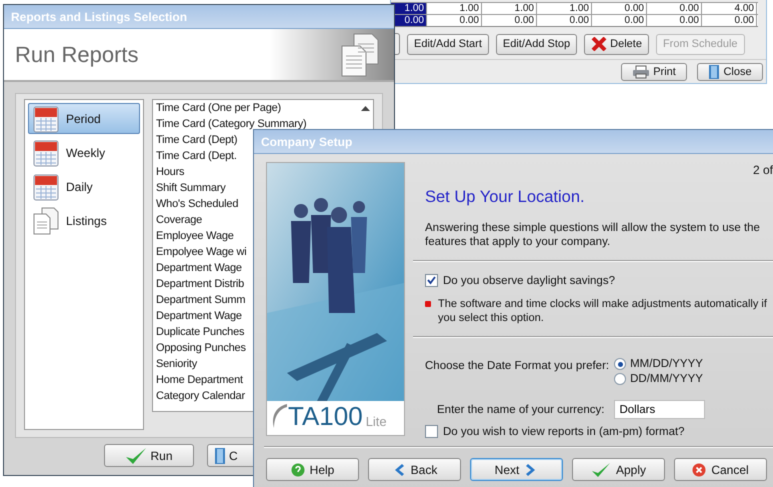  I want to click on window-title: Company Setup, so click(306, 141).